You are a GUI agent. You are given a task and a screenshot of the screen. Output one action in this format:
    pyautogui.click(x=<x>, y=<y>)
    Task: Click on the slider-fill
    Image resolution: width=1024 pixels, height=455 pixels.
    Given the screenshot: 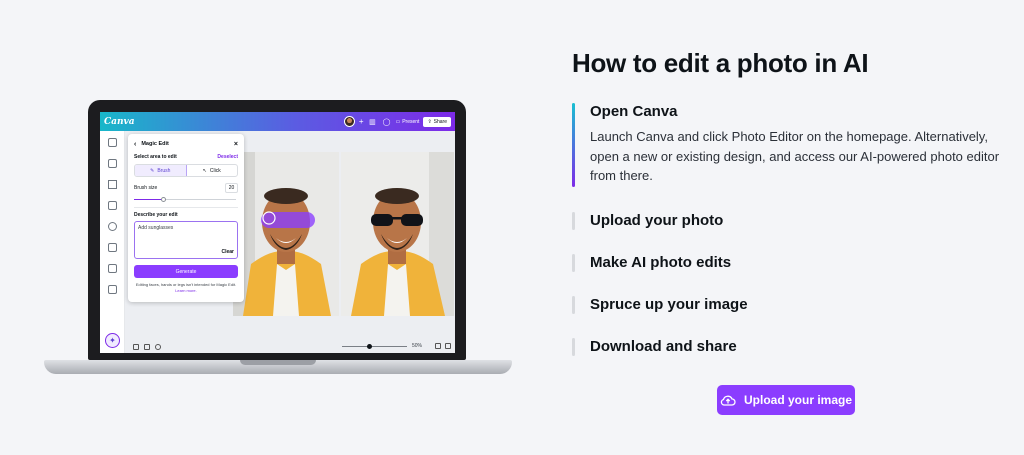 What is the action you would take?
    pyautogui.click(x=148, y=199)
    